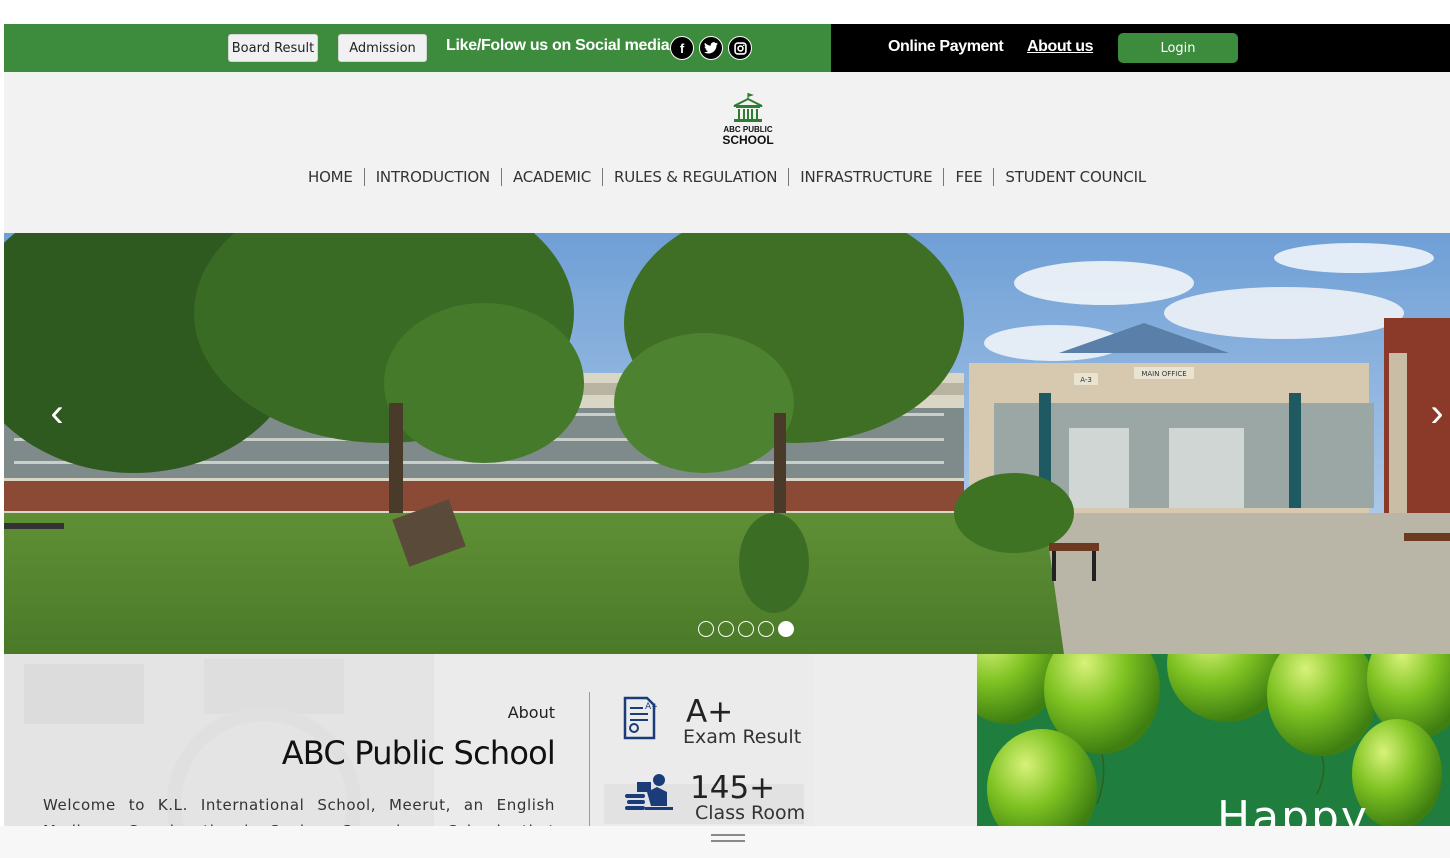  I want to click on nav-rules-regulation: RULES & REGULATION, so click(696, 177).